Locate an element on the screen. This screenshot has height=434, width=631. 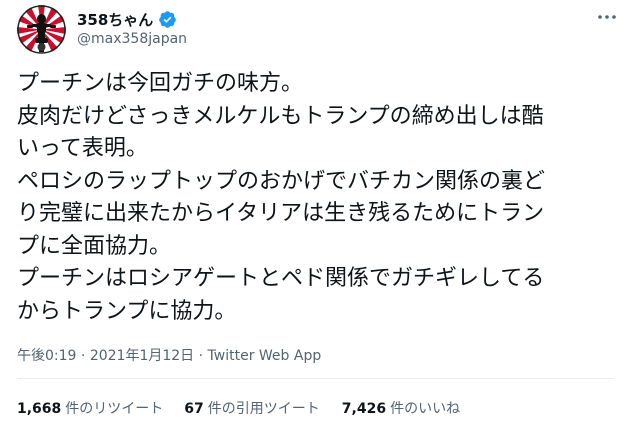
likes-stat: 7,426 件のいいね is located at coordinates (401, 408).